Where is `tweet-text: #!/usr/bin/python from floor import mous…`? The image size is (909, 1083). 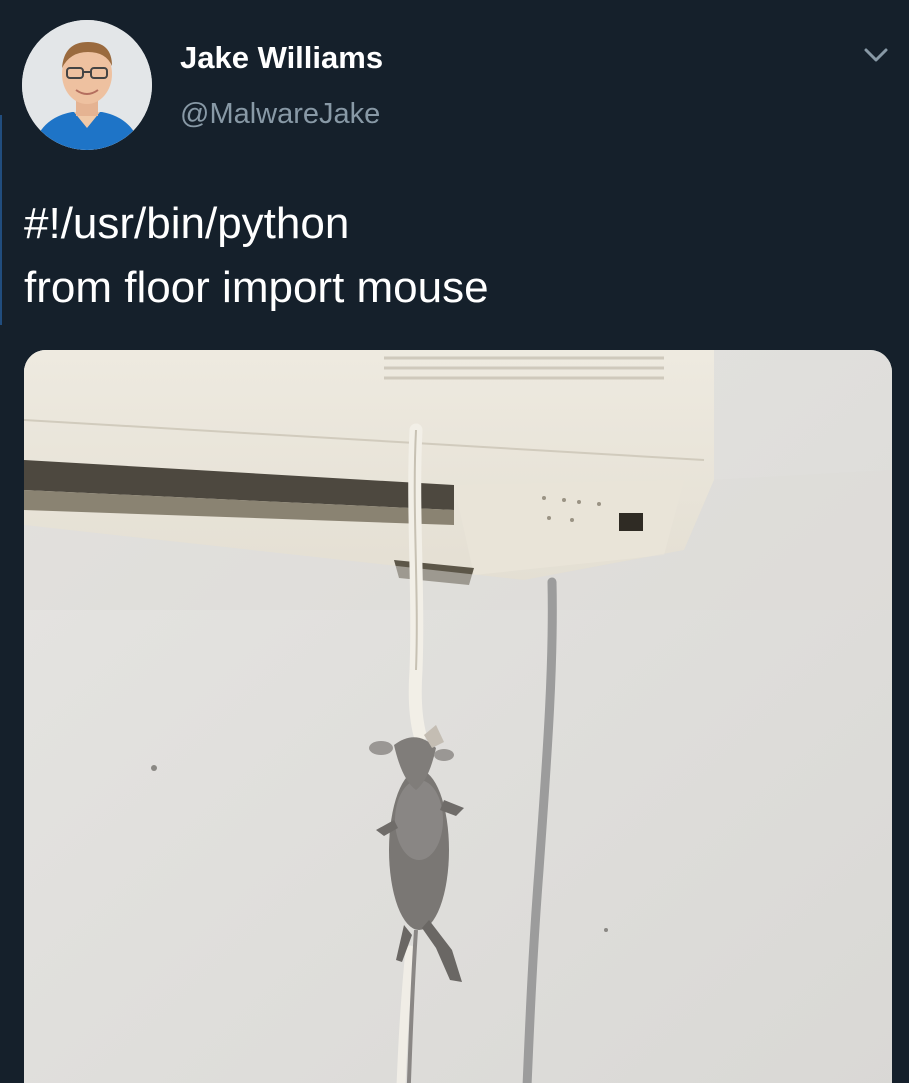 tweet-text: #!/usr/bin/python from floor import mous… is located at coordinates (454, 256).